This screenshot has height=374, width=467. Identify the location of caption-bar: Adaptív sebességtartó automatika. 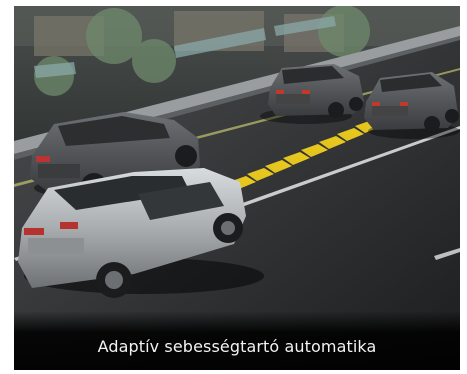
(237, 341).